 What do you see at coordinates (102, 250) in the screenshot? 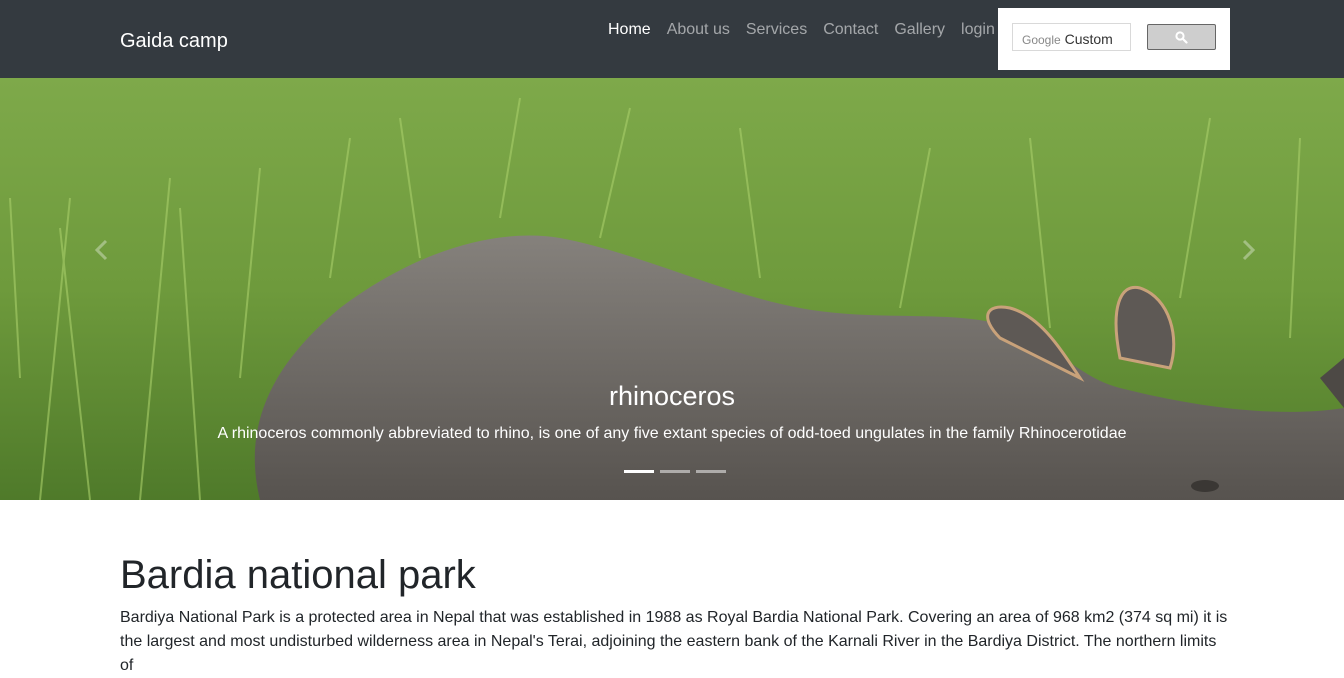
I see `chevron-left-icon` at bounding box center [102, 250].